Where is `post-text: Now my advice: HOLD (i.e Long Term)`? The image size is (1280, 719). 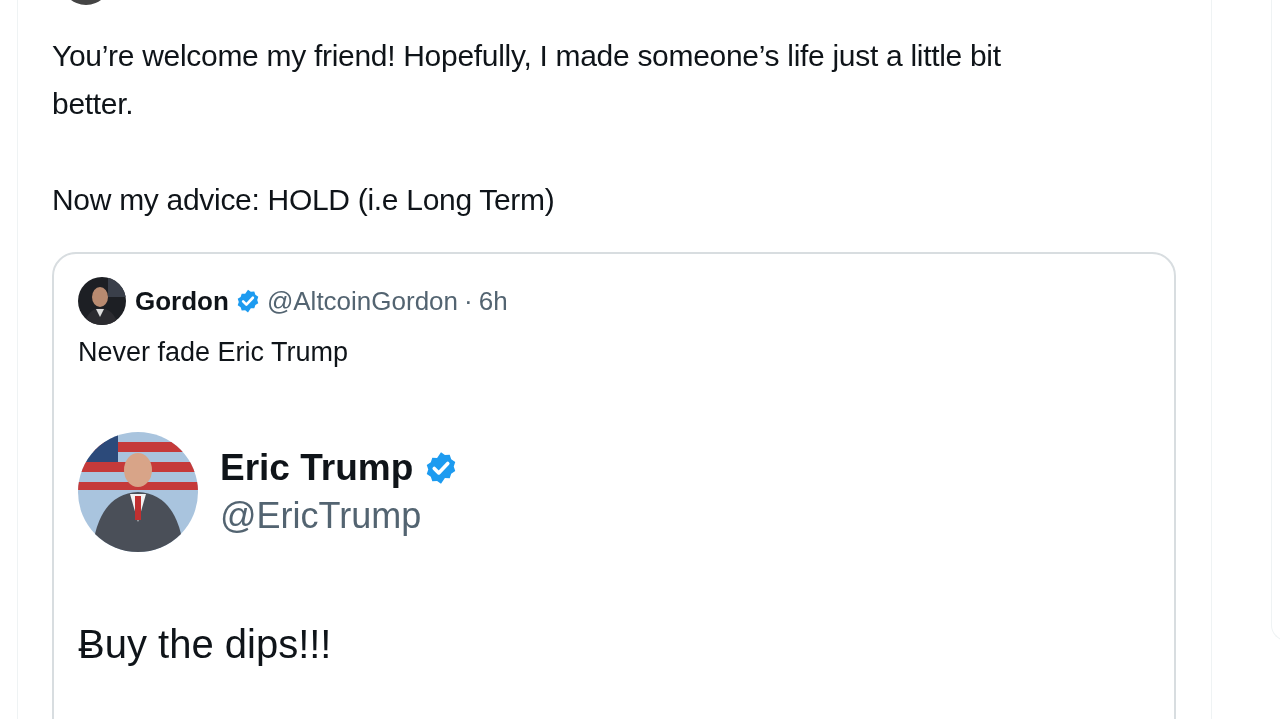 post-text: Now my advice: HOLD (i.e Long Term) is located at coordinates (304, 200).